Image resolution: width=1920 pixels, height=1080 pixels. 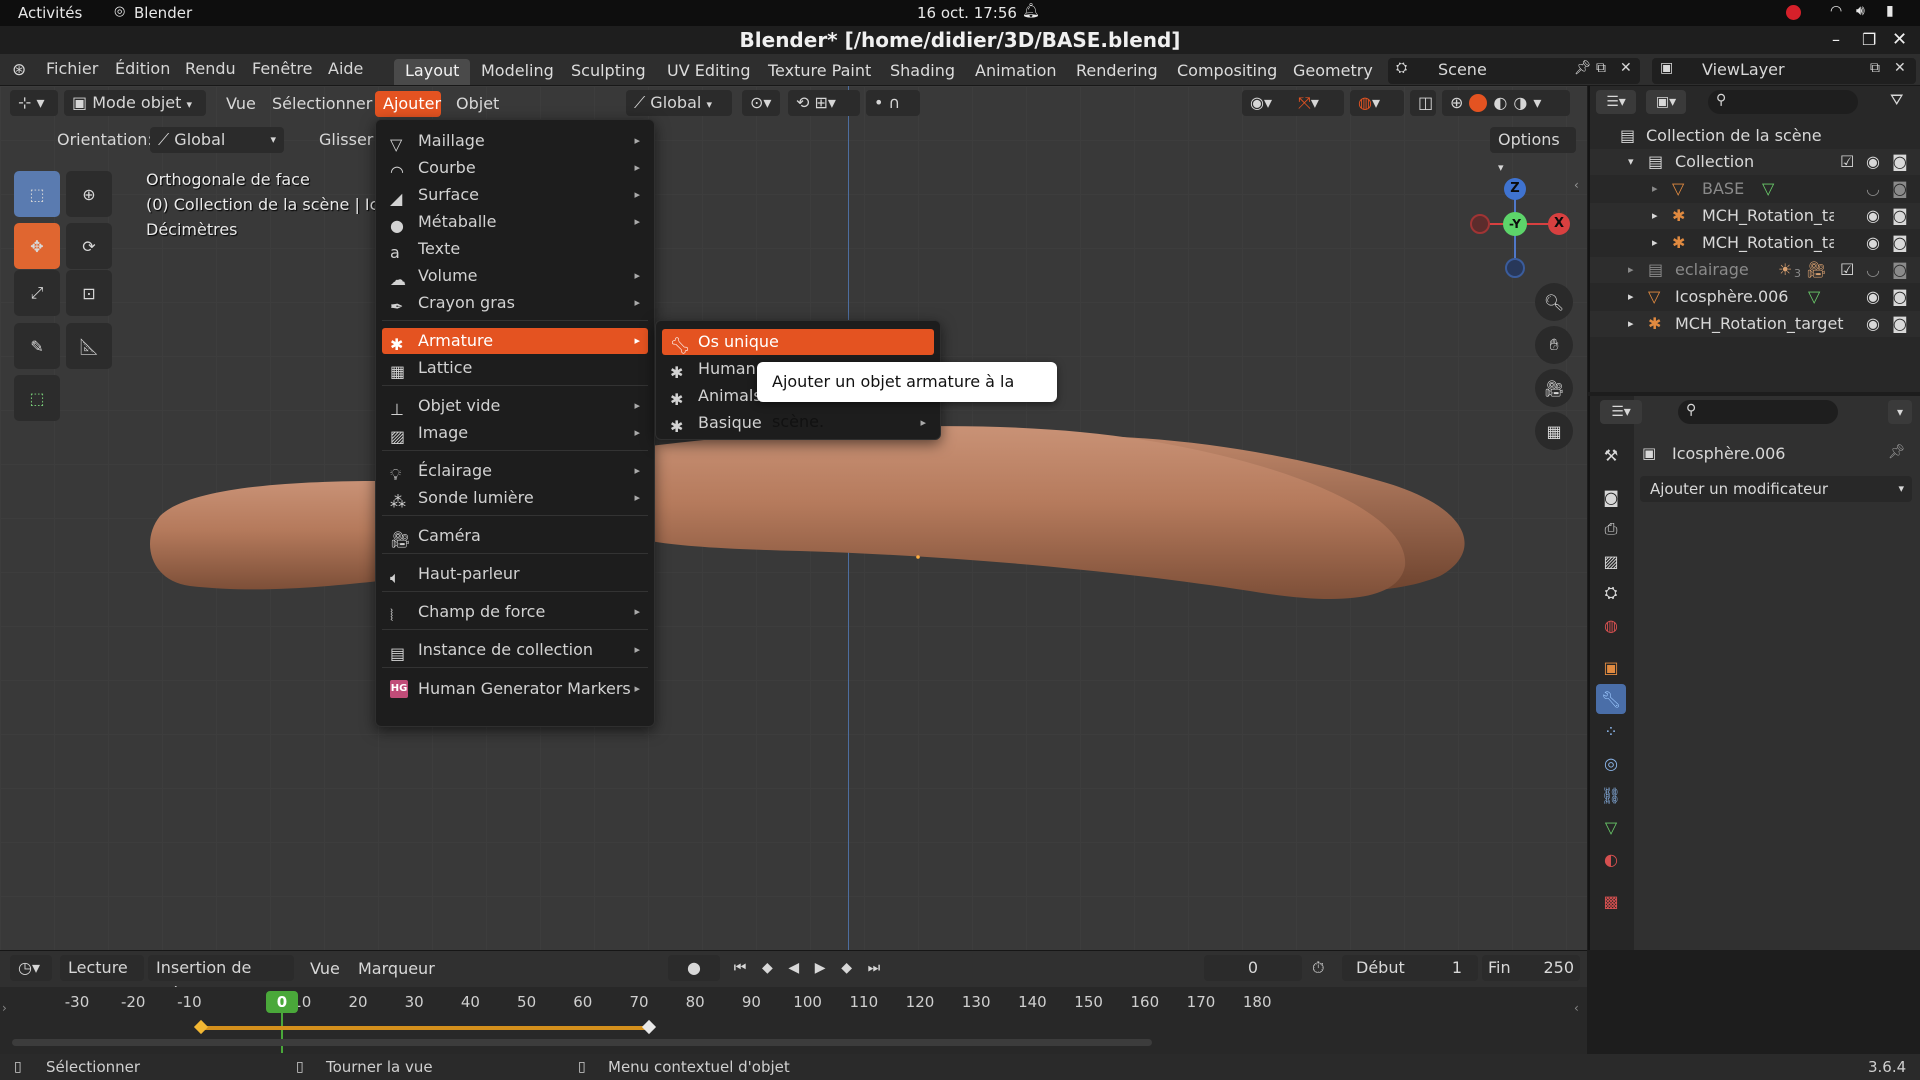 What do you see at coordinates (1514, 71) in the screenshot?
I see `scene-selector: ⛭ Scene 📌︎ ⧉ ✕` at bounding box center [1514, 71].